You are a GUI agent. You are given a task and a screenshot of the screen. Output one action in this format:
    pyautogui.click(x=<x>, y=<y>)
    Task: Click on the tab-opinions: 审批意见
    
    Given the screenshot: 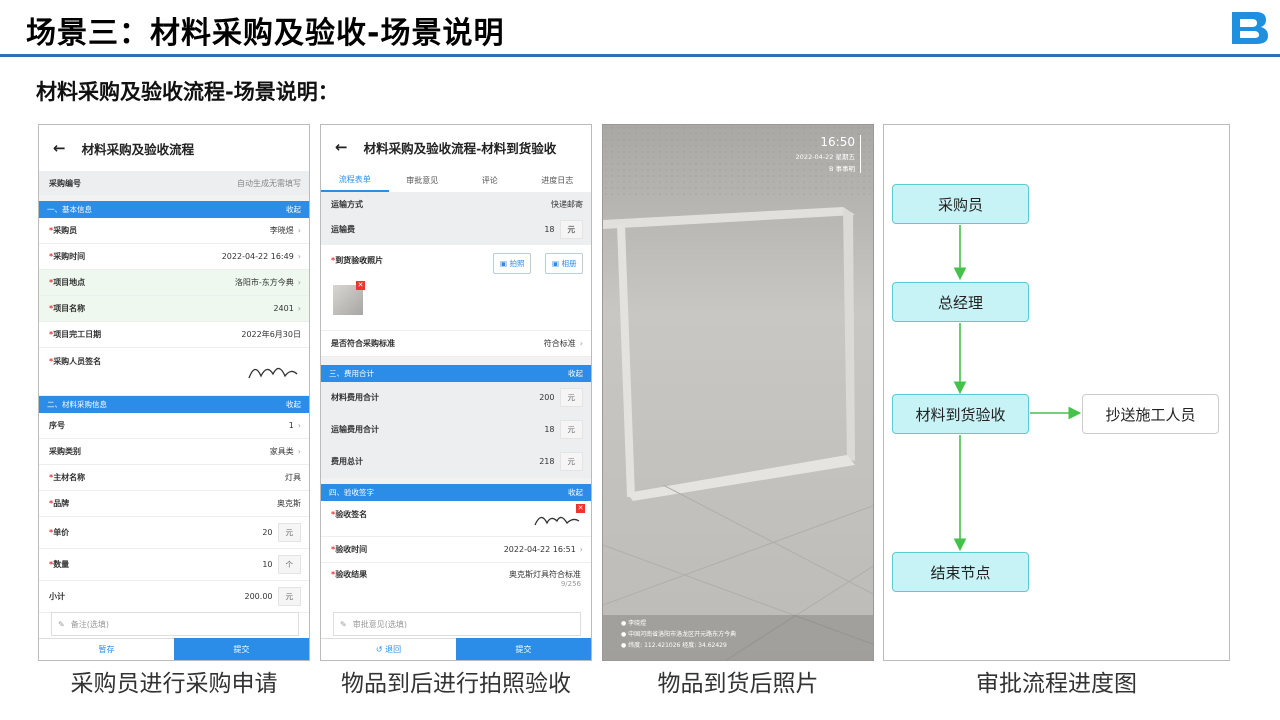 What is the action you would take?
    pyautogui.click(x=423, y=180)
    